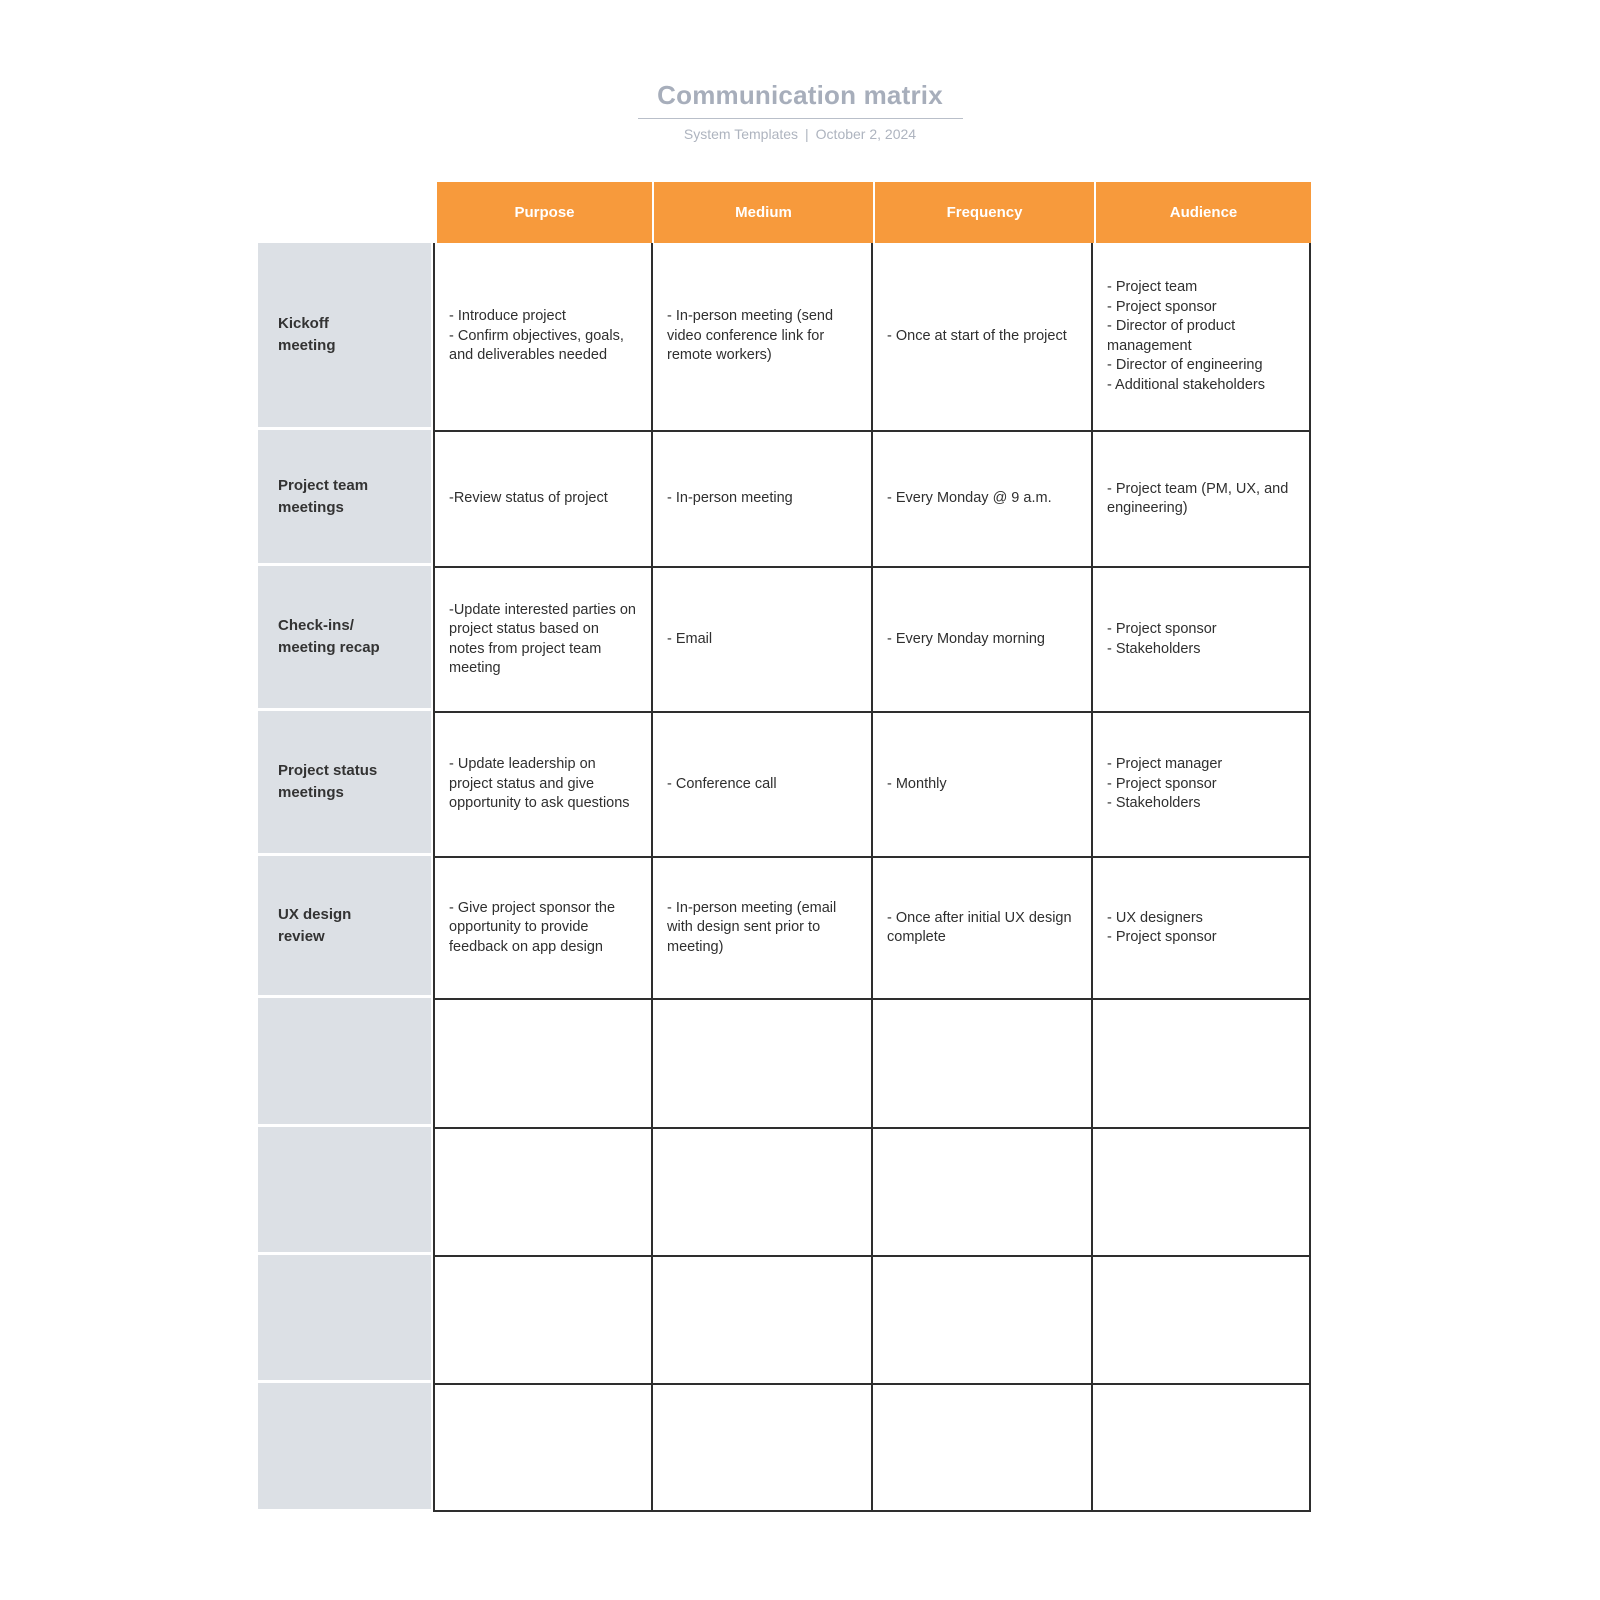  What do you see at coordinates (1203, 212) in the screenshot?
I see `column-header-audience: Audience` at bounding box center [1203, 212].